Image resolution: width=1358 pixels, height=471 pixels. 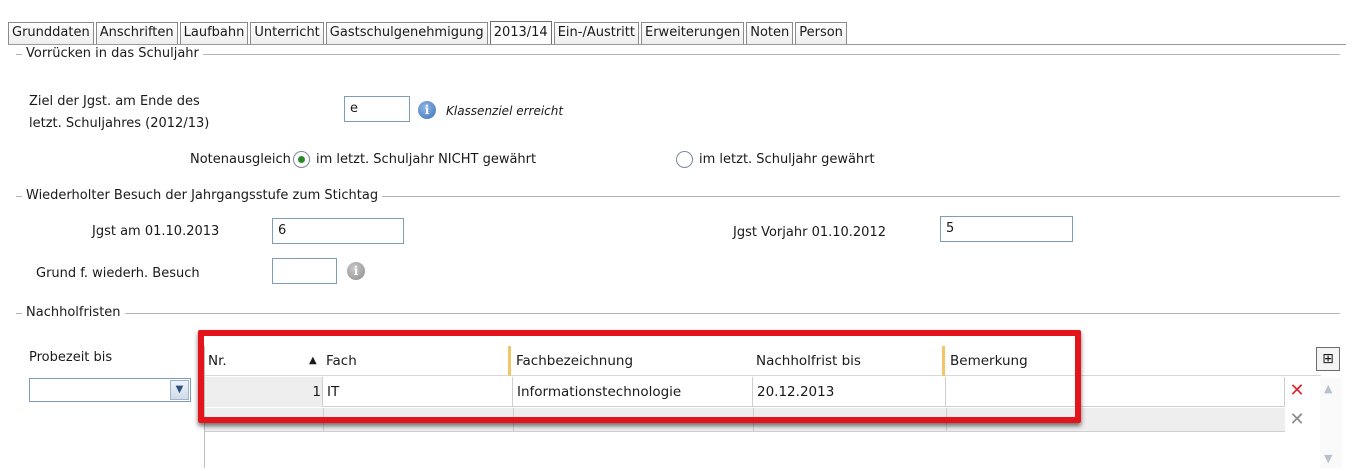 What do you see at coordinates (849, 392) in the screenshot?
I see `cell-nachholfrist: 20.12.2013` at bounding box center [849, 392].